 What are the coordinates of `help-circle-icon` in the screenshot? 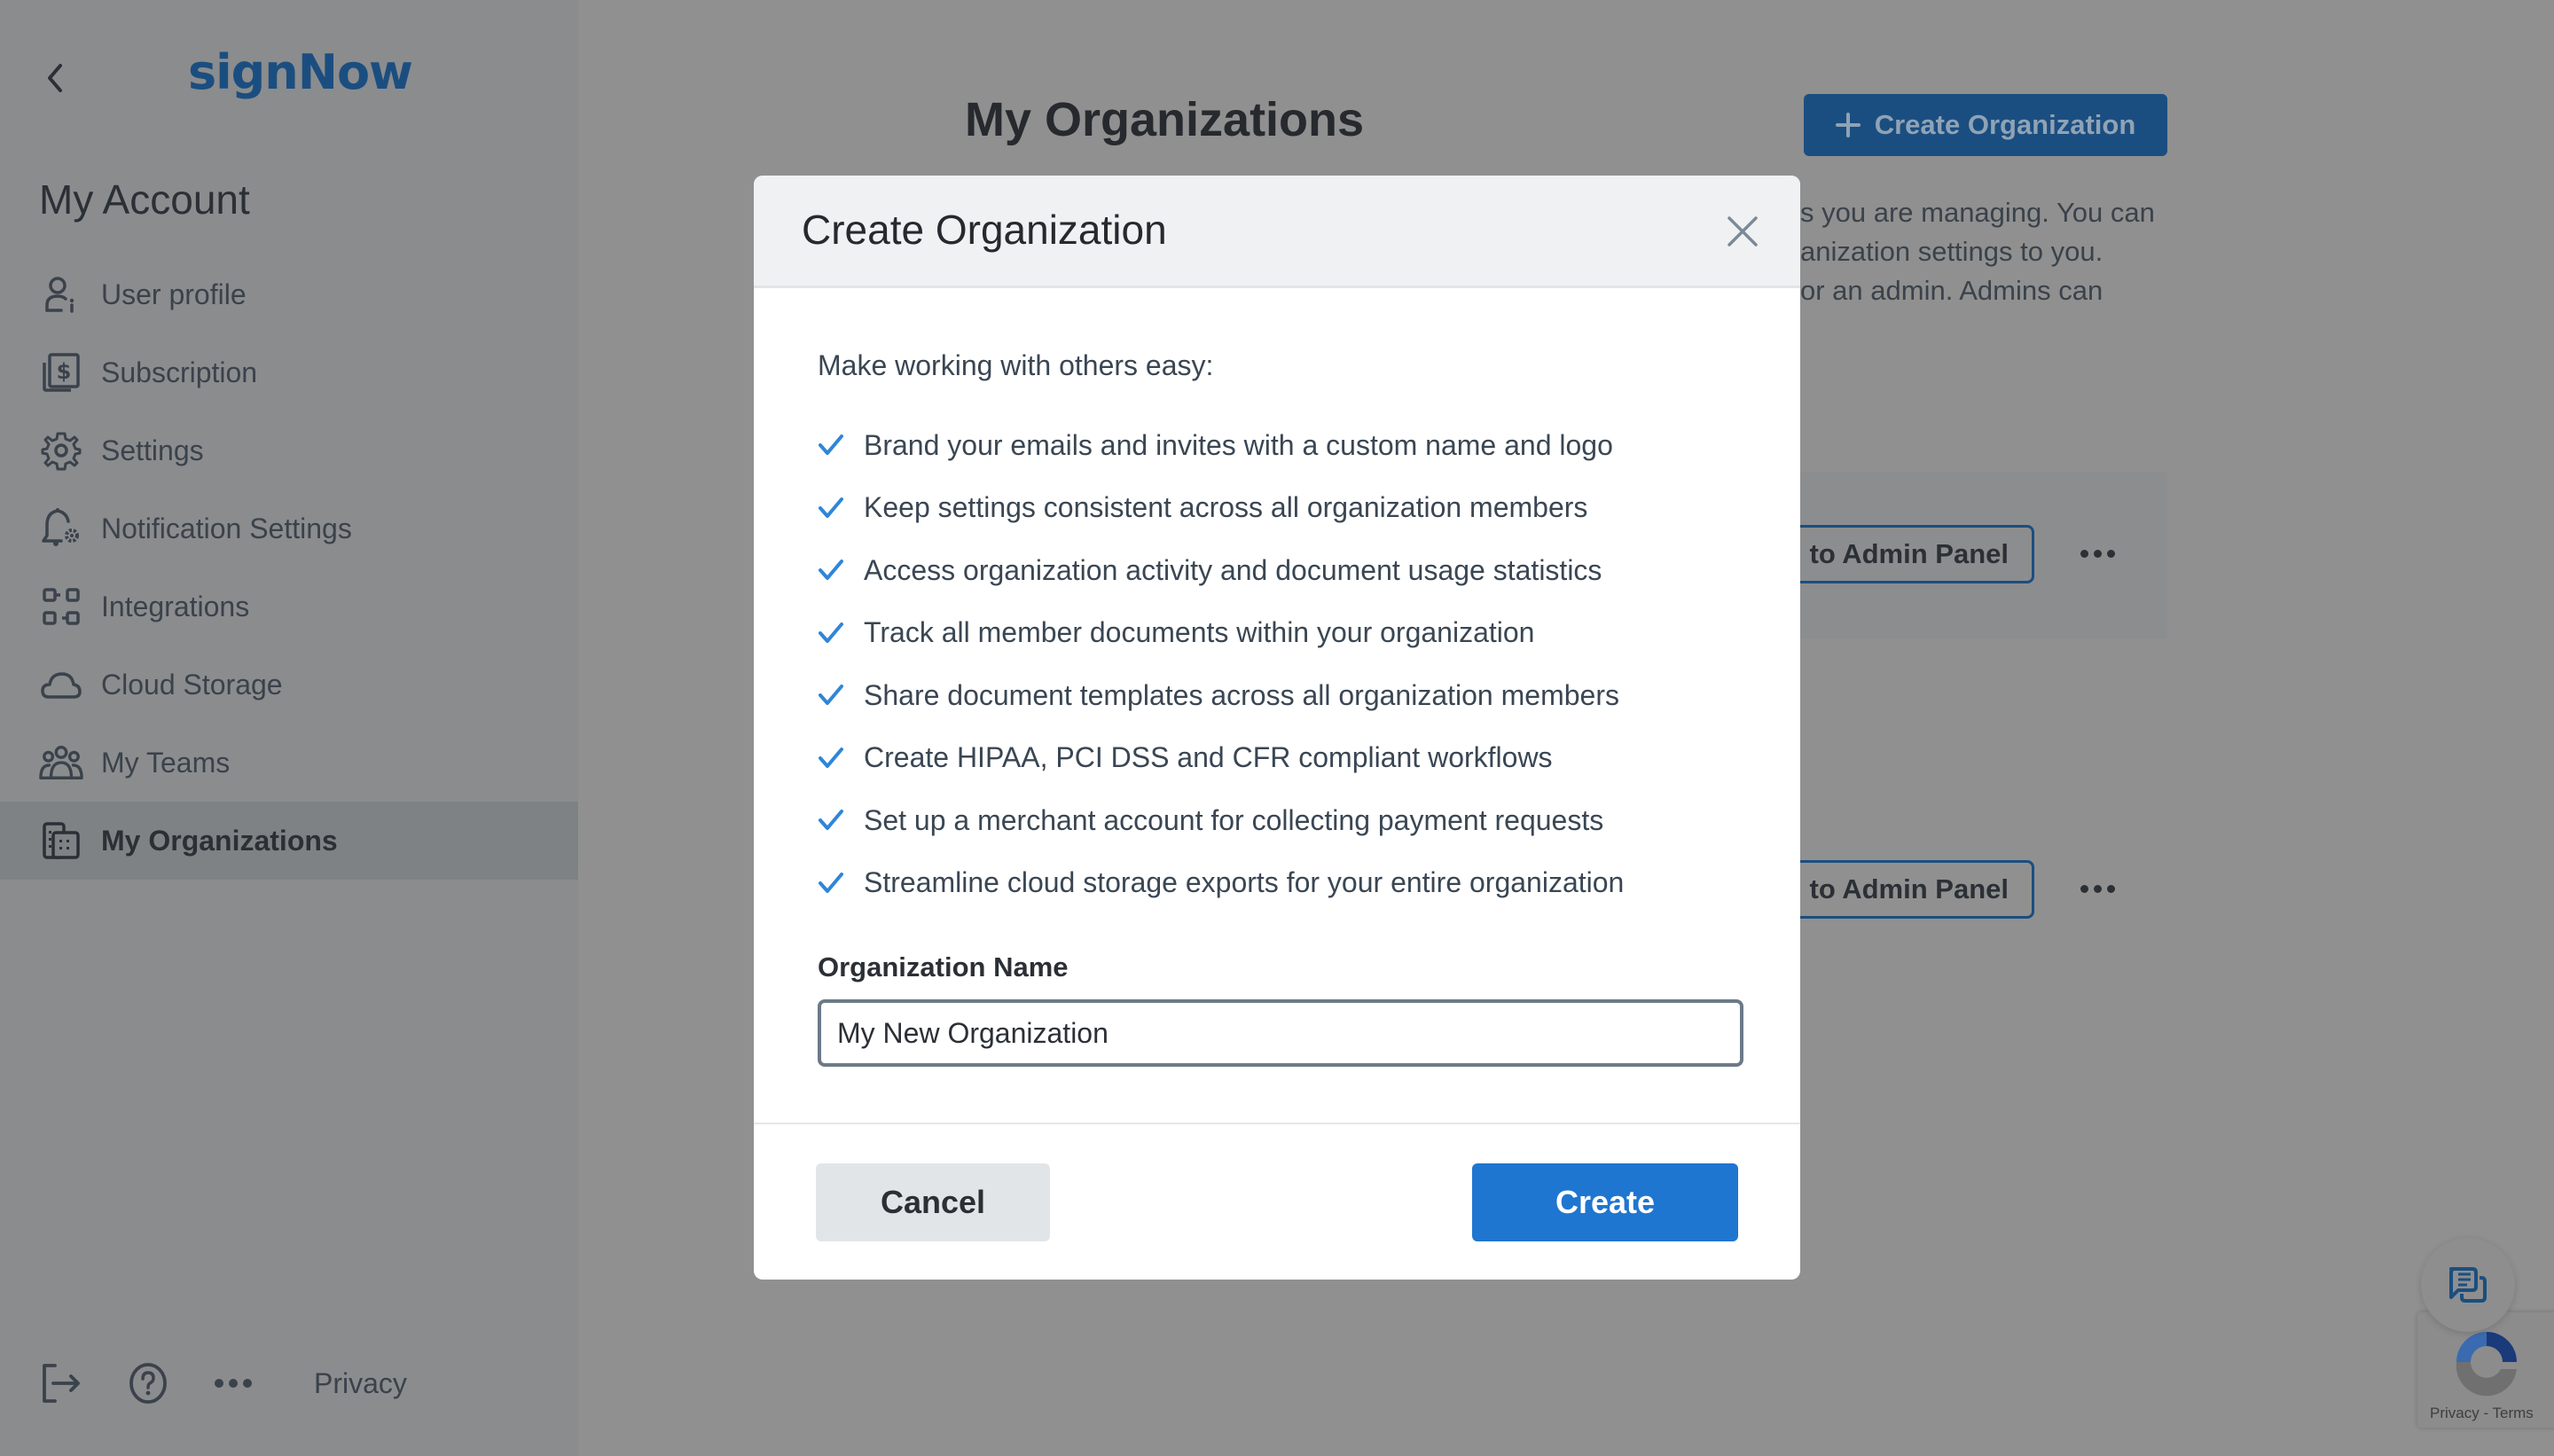 It's located at (148, 1383).